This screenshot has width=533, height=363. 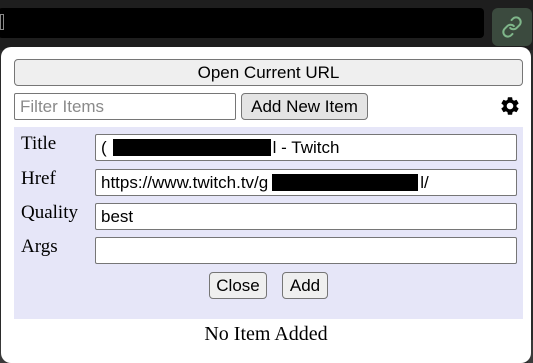 I want to click on gear-icon, so click(x=510, y=106).